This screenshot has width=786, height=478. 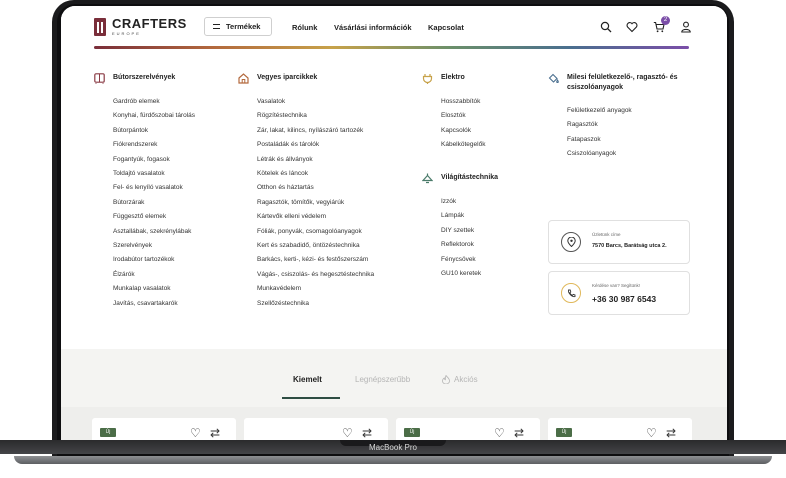 What do you see at coordinates (571, 293) in the screenshot?
I see `phone-icon` at bounding box center [571, 293].